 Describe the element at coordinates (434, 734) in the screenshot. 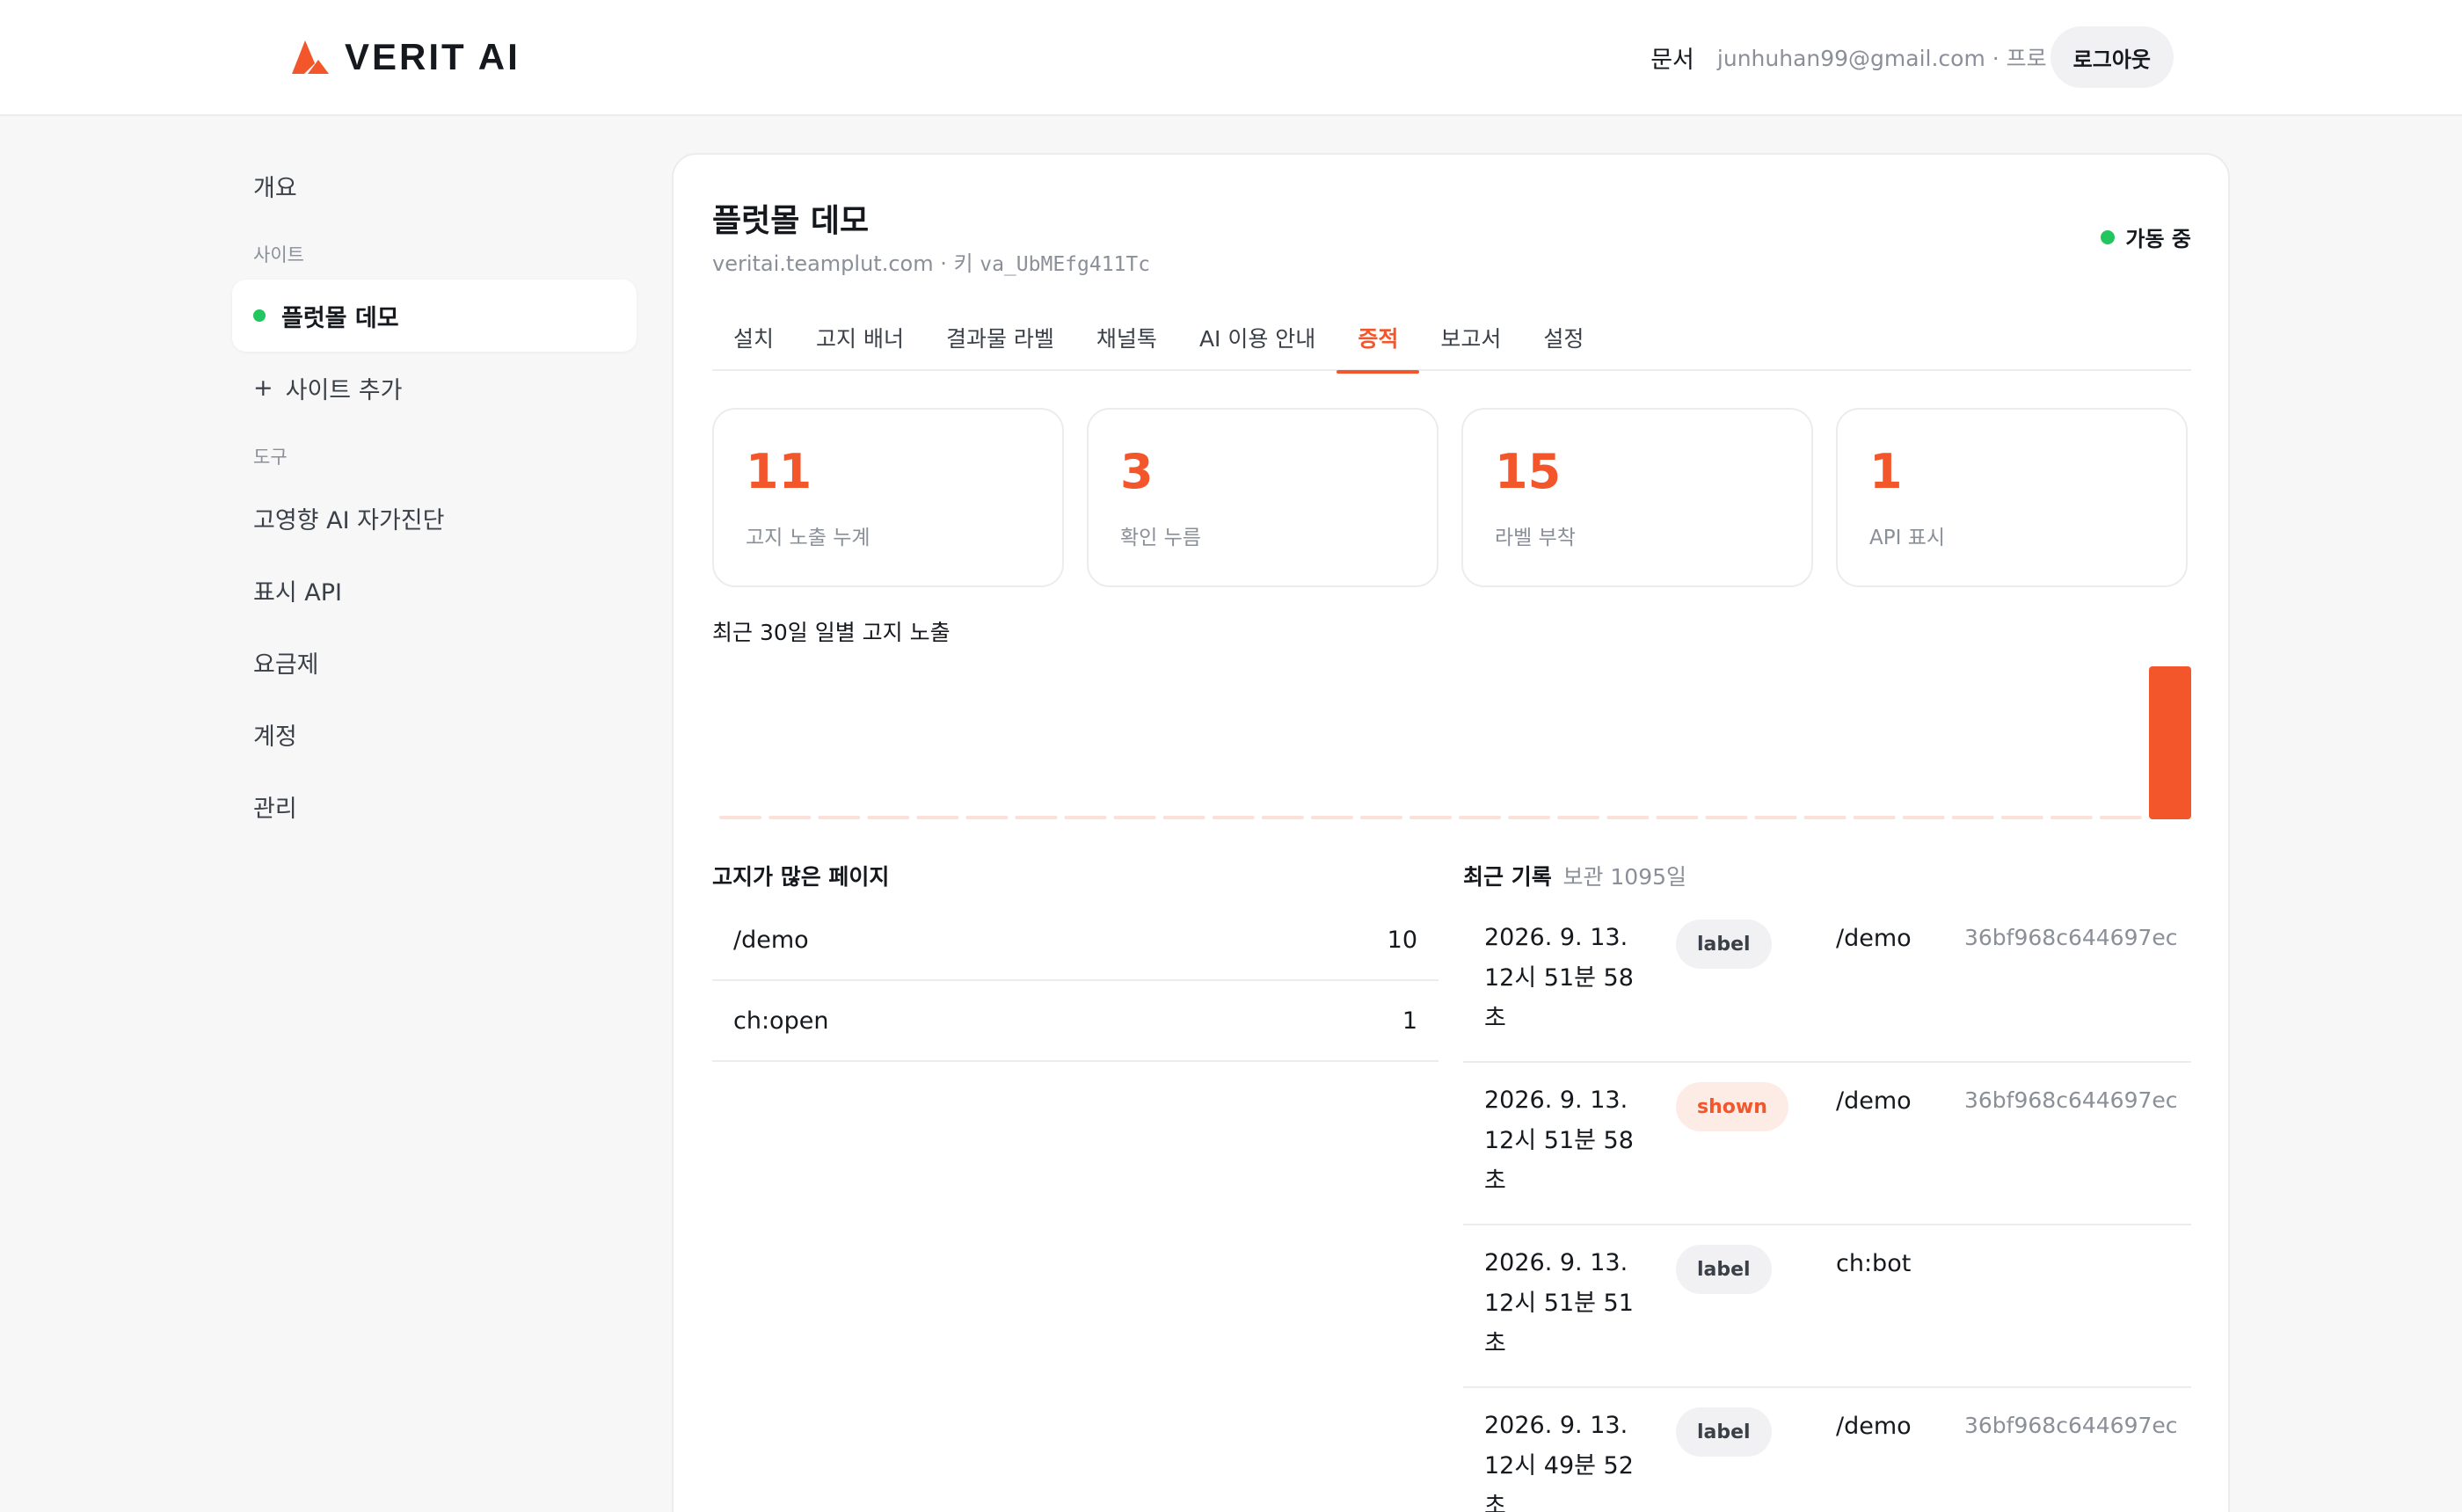

I see `sidebar-item-account: 계정` at that location.